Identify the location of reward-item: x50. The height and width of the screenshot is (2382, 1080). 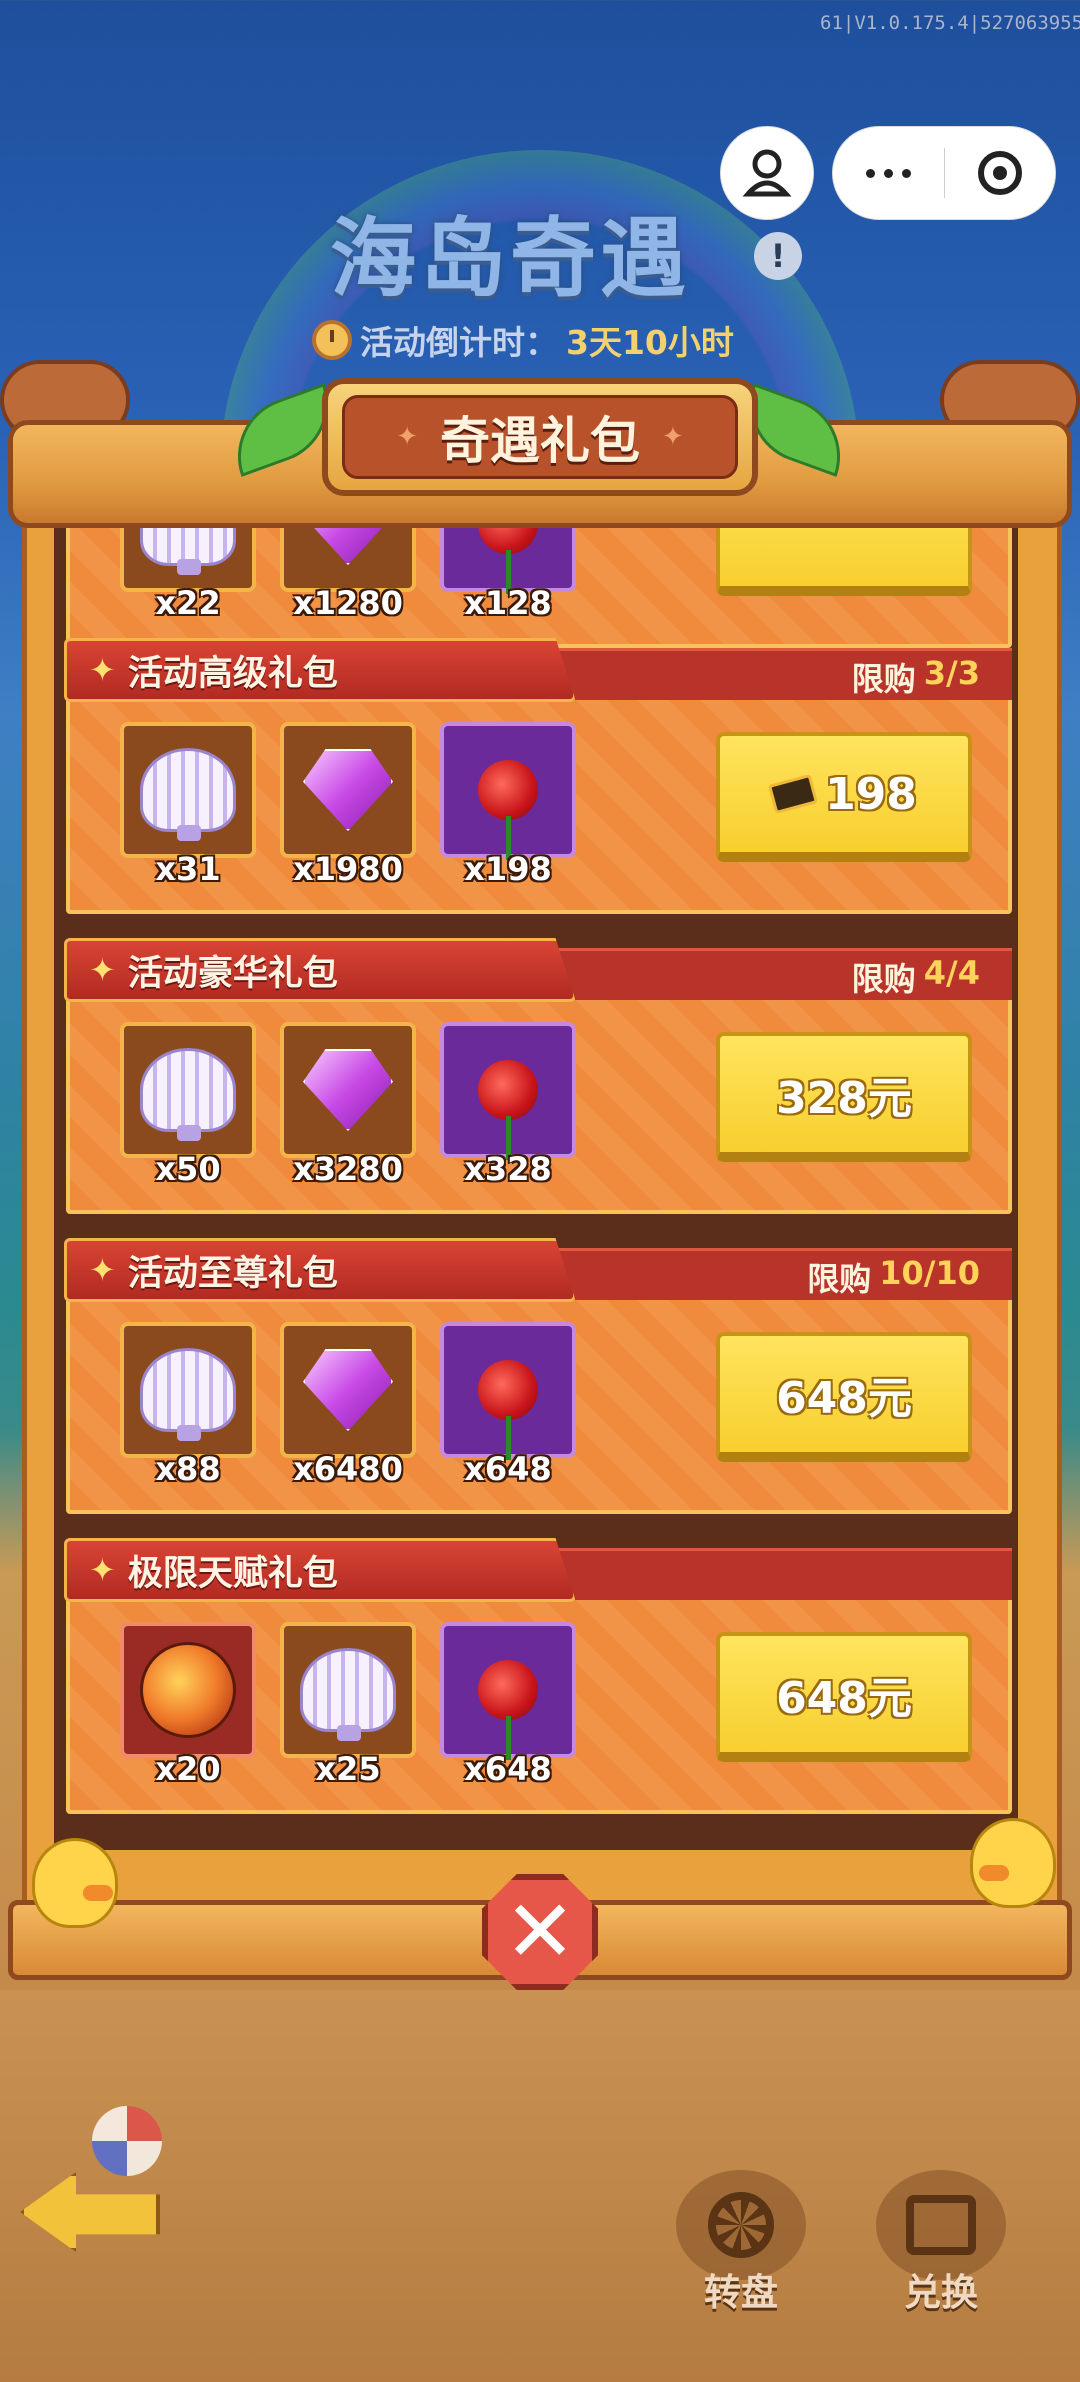
(188, 1105).